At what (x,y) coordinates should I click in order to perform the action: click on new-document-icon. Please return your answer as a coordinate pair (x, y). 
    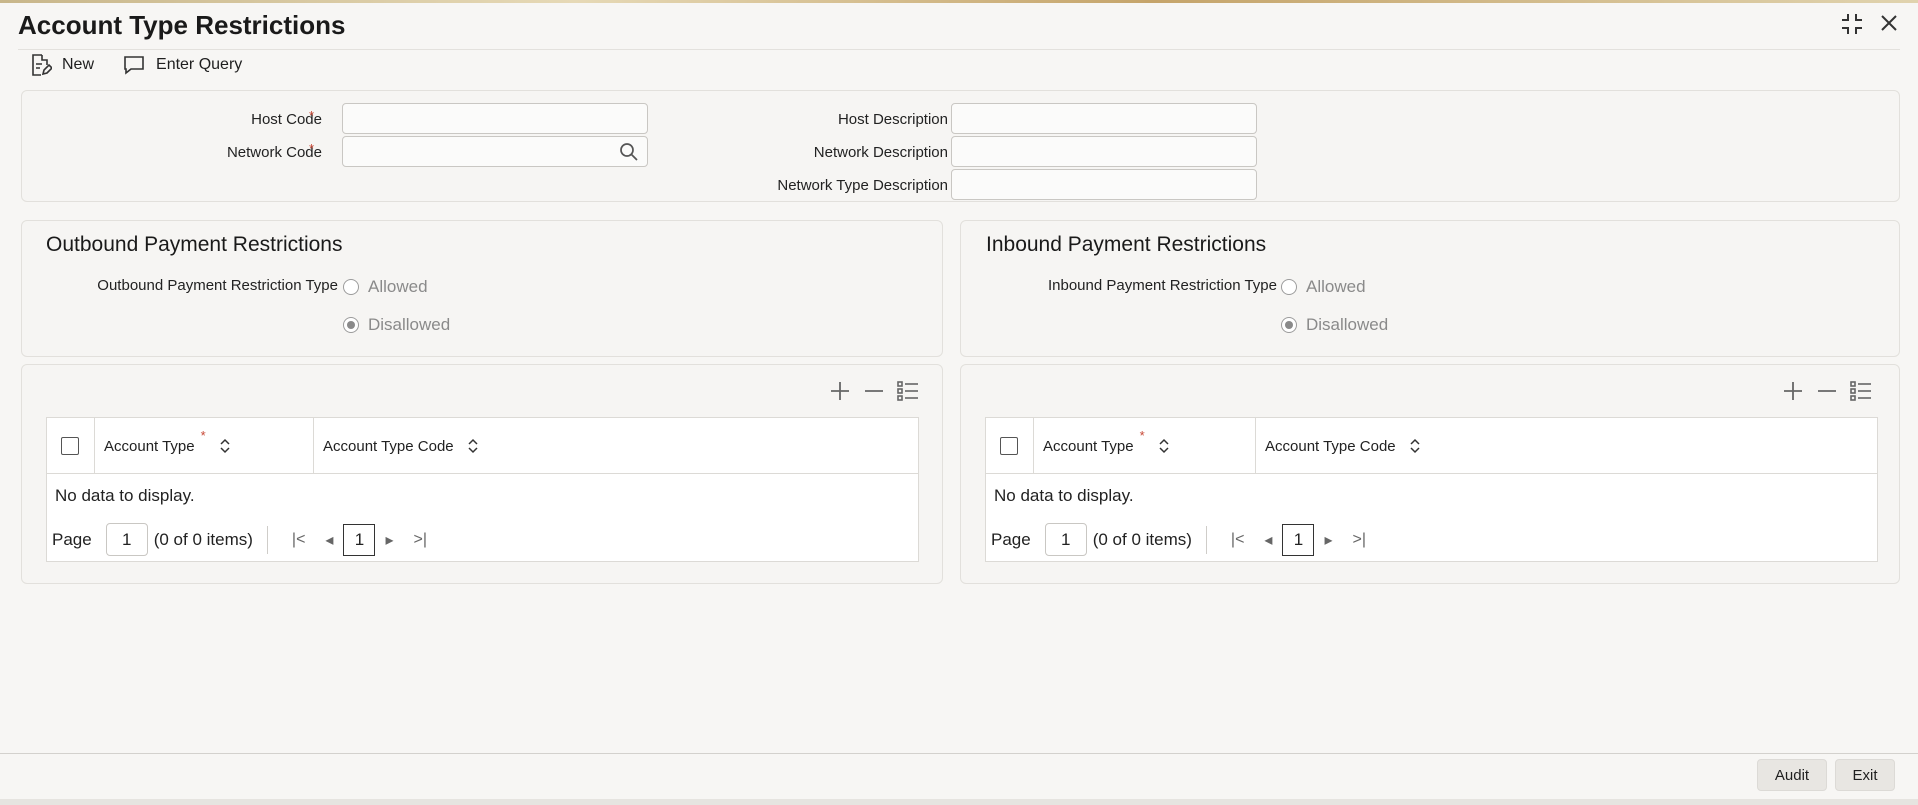
    Looking at the image, I should click on (42, 65).